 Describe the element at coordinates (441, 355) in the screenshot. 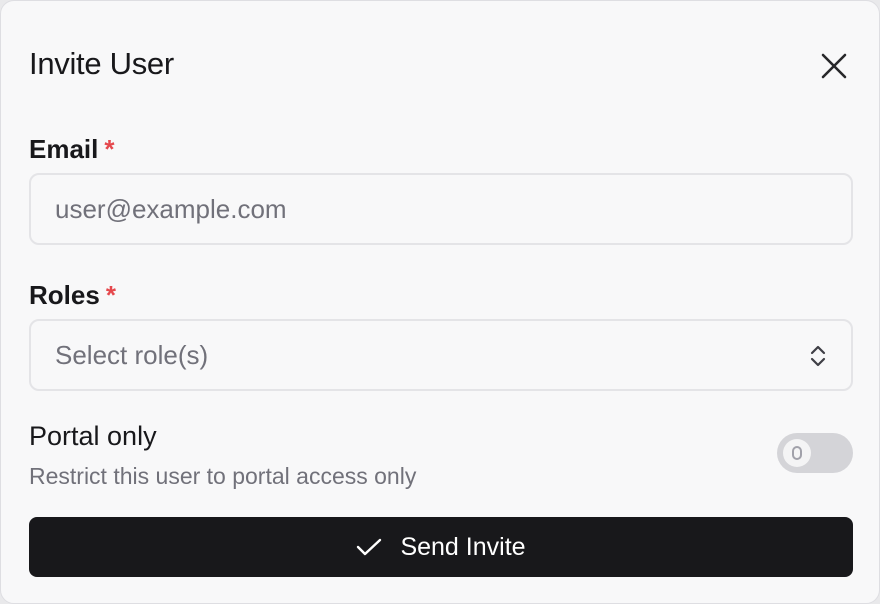

I see `roles-select: Select role(s)` at that location.